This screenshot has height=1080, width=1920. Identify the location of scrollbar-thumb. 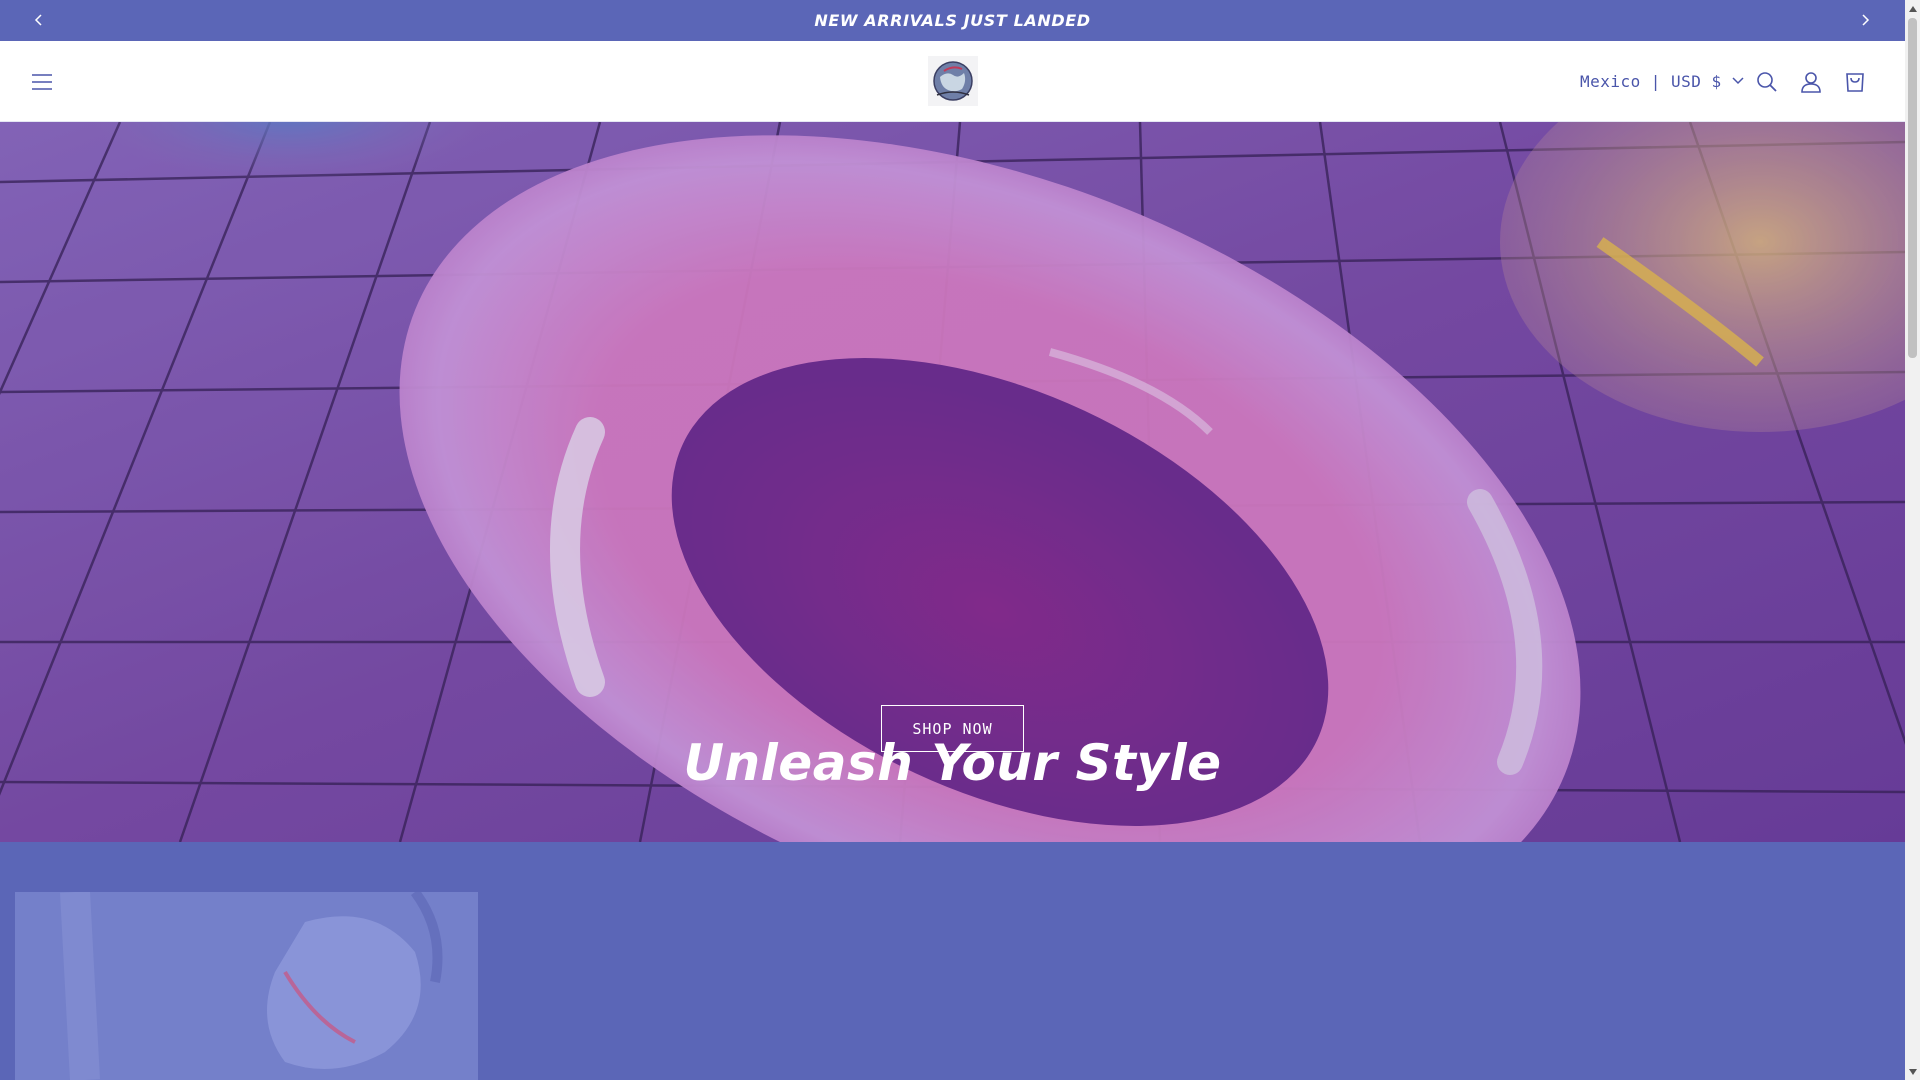
(1912, 188).